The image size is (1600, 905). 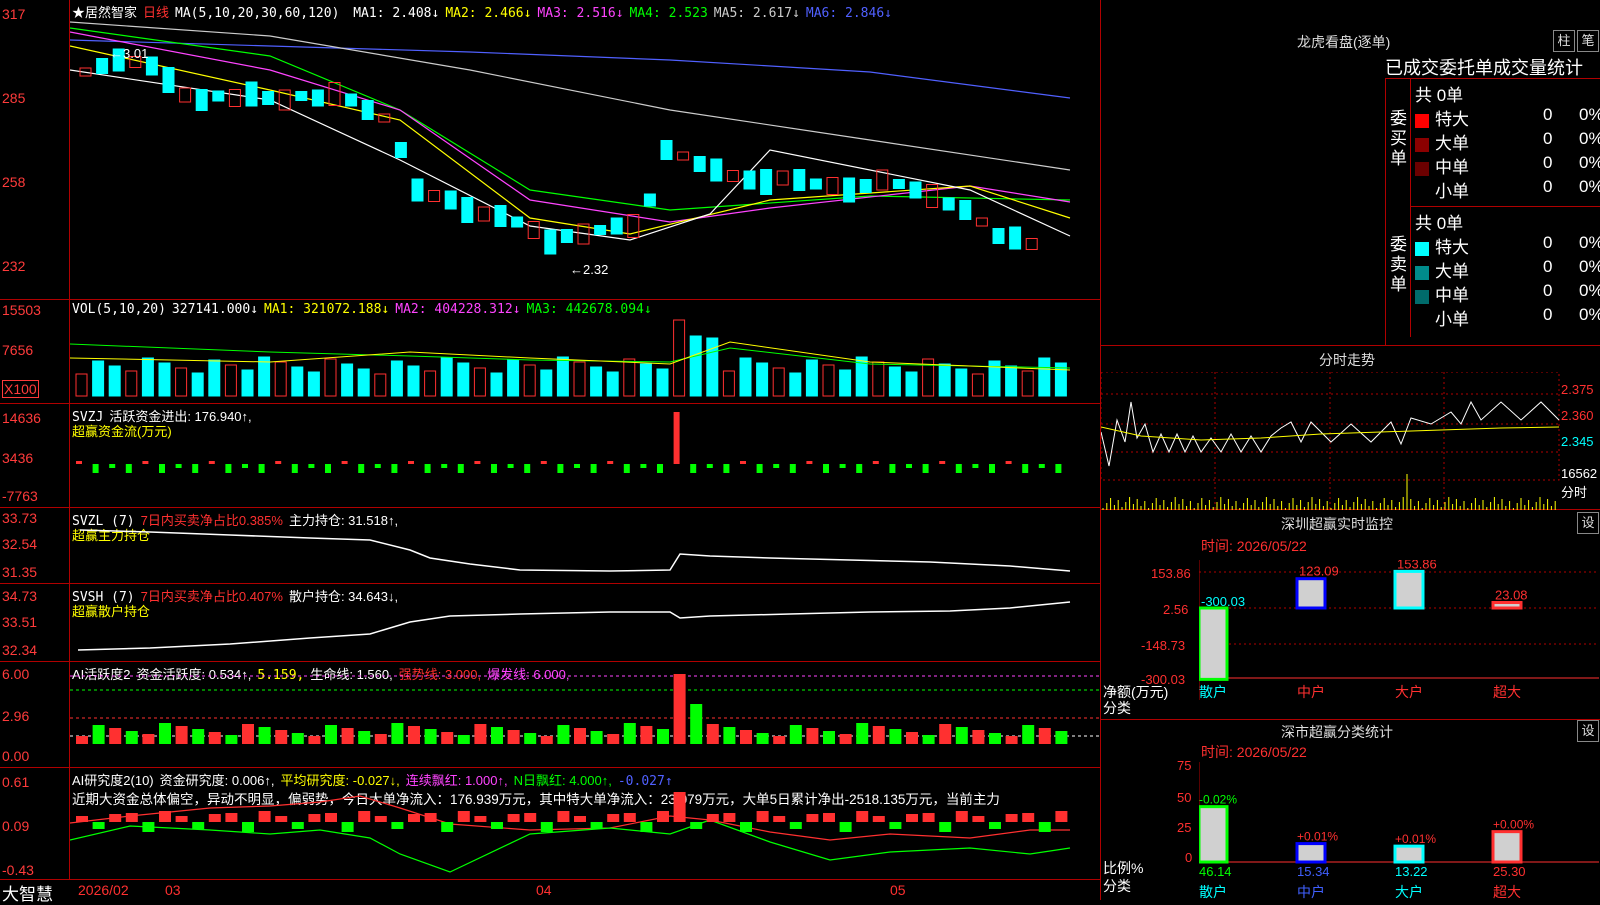 I want to click on y-tick: 7656, so click(x=18, y=350).